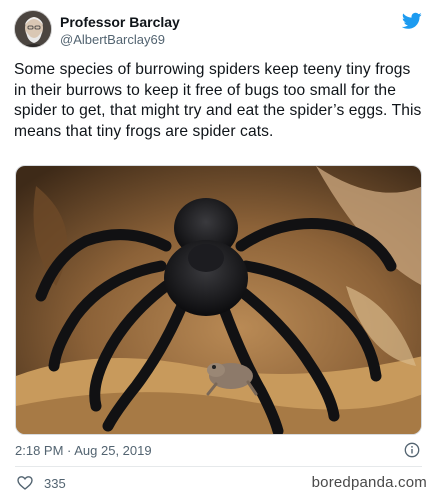  Describe the element at coordinates (219, 31) in the screenshot. I see `tweet-header: Professor Barclay @AlbertBarclay69` at that location.